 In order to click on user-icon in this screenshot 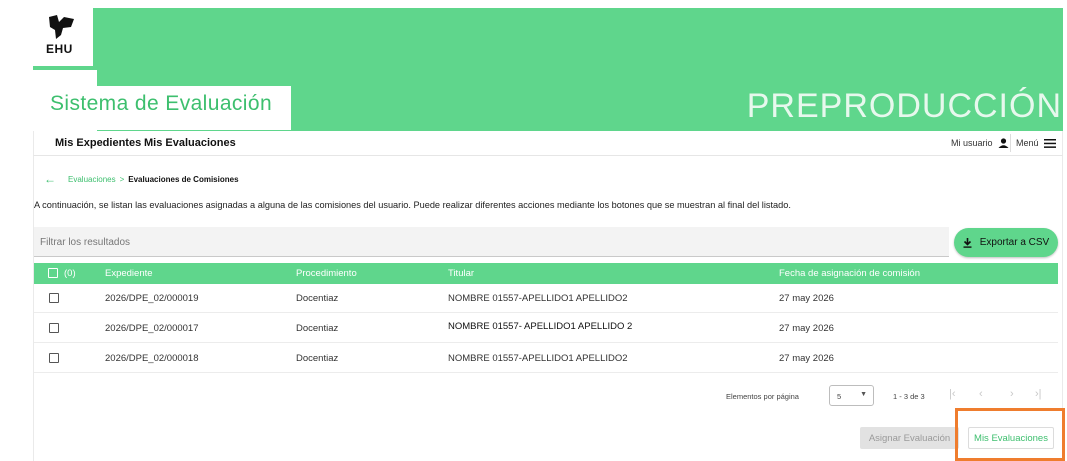, I will do `click(1003, 143)`.